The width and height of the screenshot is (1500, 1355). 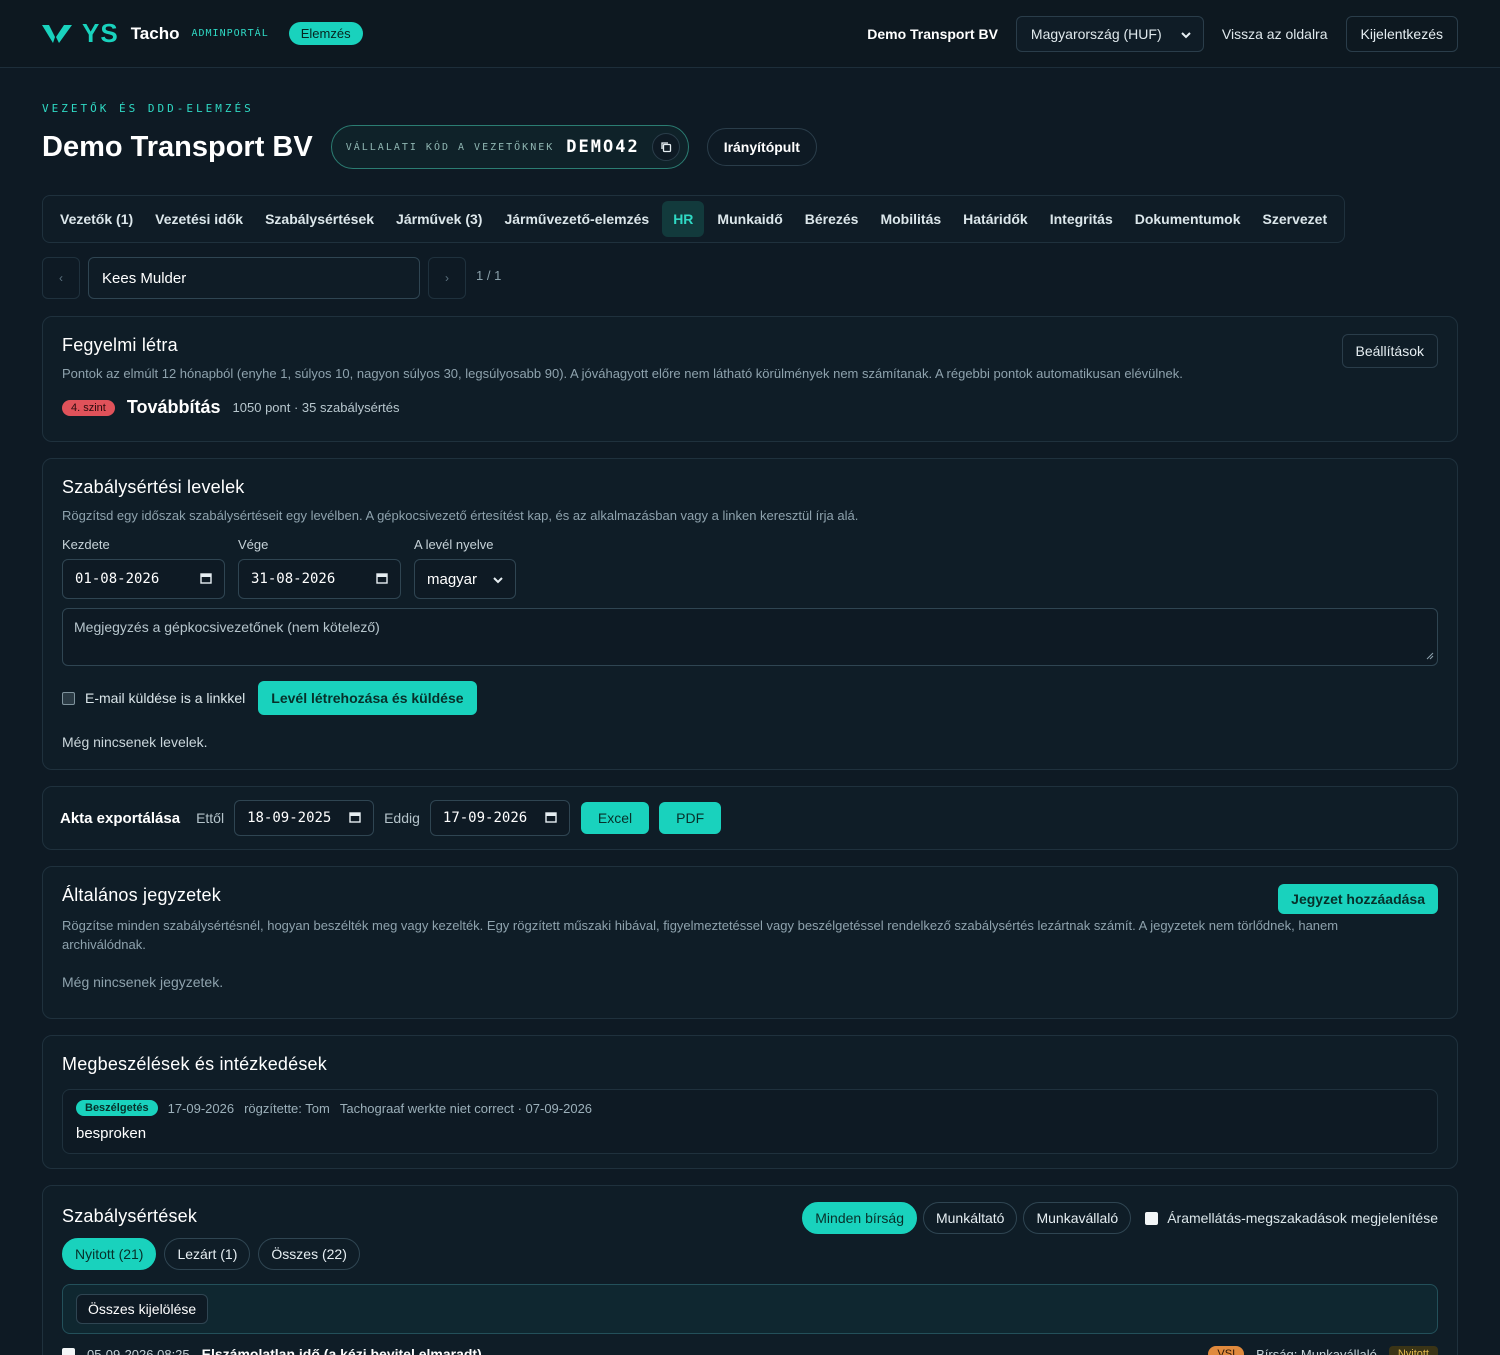 What do you see at coordinates (576, 219) in the screenshot?
I see `tab-driver-analysis: Járművezető-elemzés` at bounding box center [576, 219].